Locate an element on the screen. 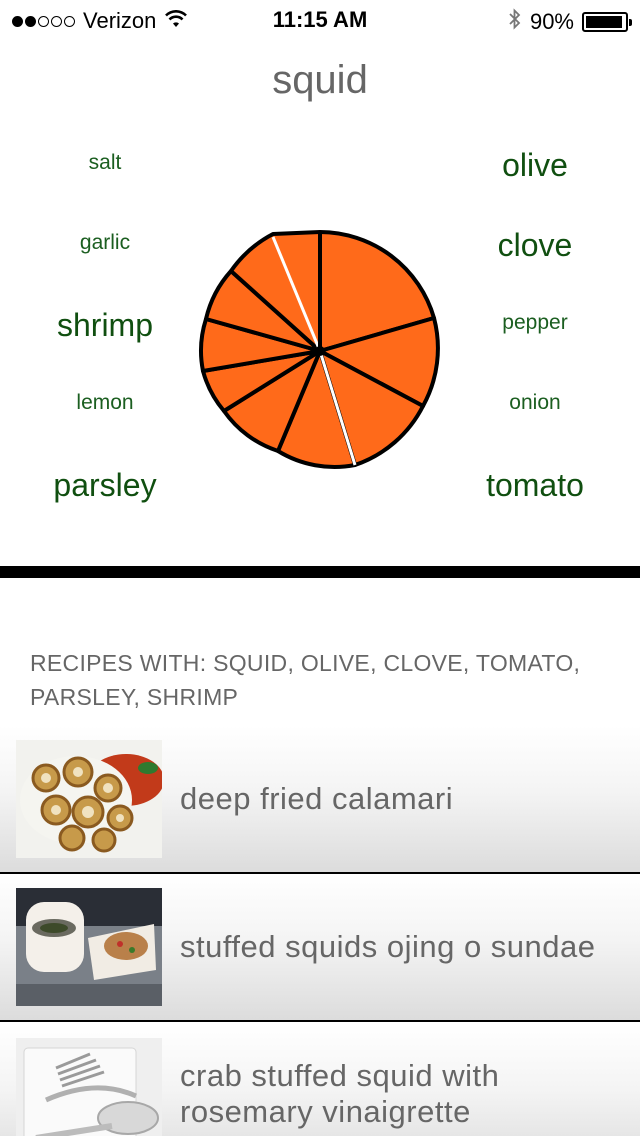  recipe-title: deep fried calamari is located at coordinates (400, 799).